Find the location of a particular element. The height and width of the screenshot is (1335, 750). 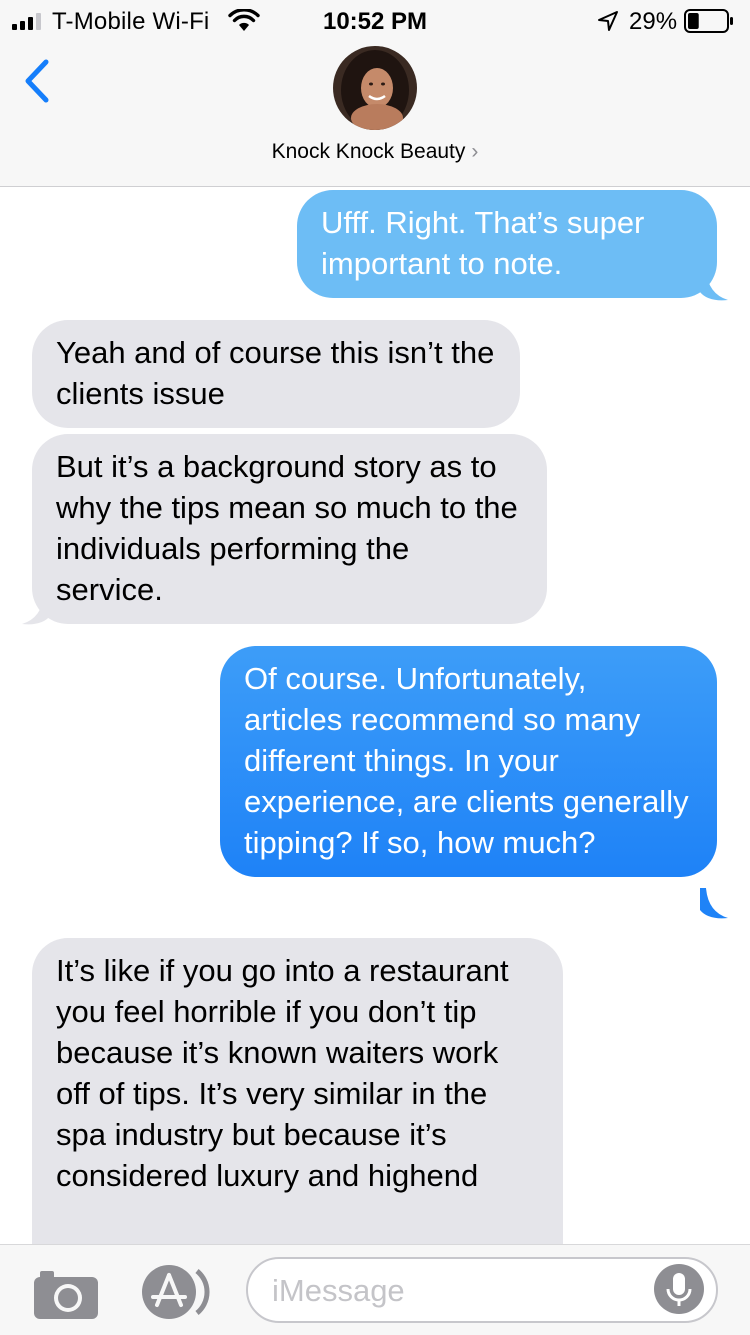

battery-percent: 29% is located at coordinates (653, 21).